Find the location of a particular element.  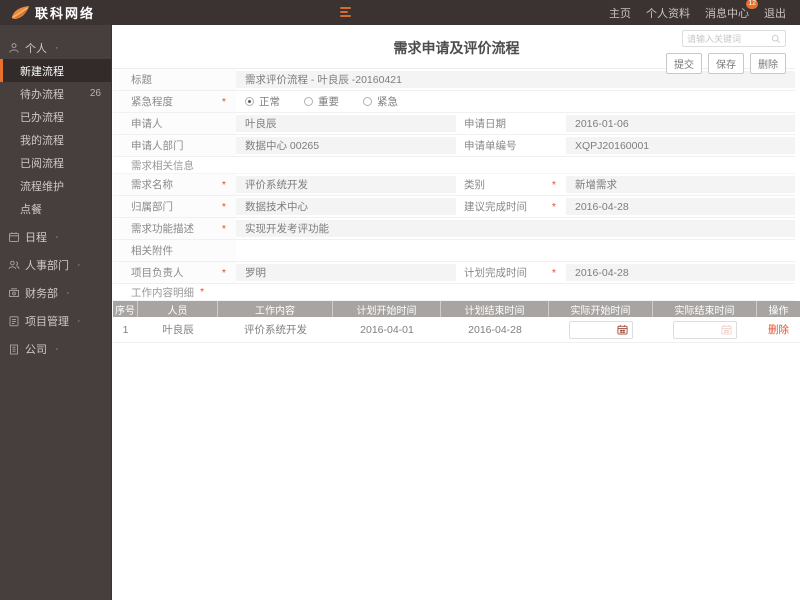

message-count-badge: 12 is located at coordinates (752, 4).